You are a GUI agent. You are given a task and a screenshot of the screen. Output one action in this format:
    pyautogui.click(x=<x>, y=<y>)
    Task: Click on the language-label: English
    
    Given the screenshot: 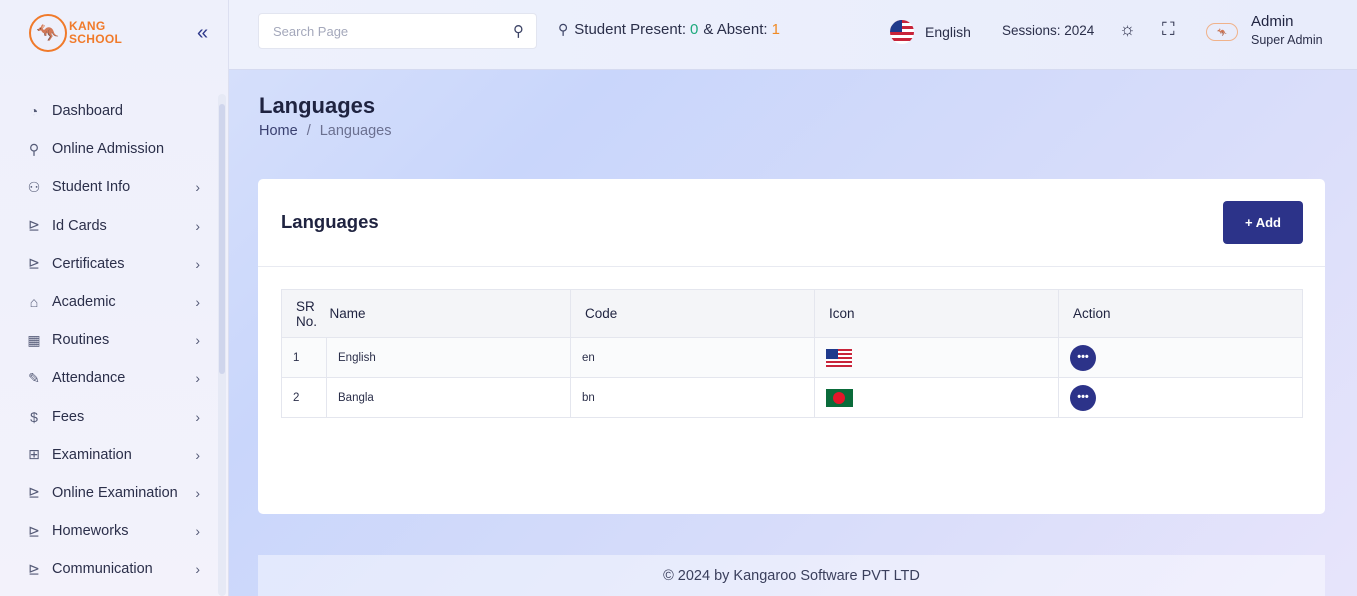 What is the action you would take?
    pyautogui.click(x=948, y=32)
    